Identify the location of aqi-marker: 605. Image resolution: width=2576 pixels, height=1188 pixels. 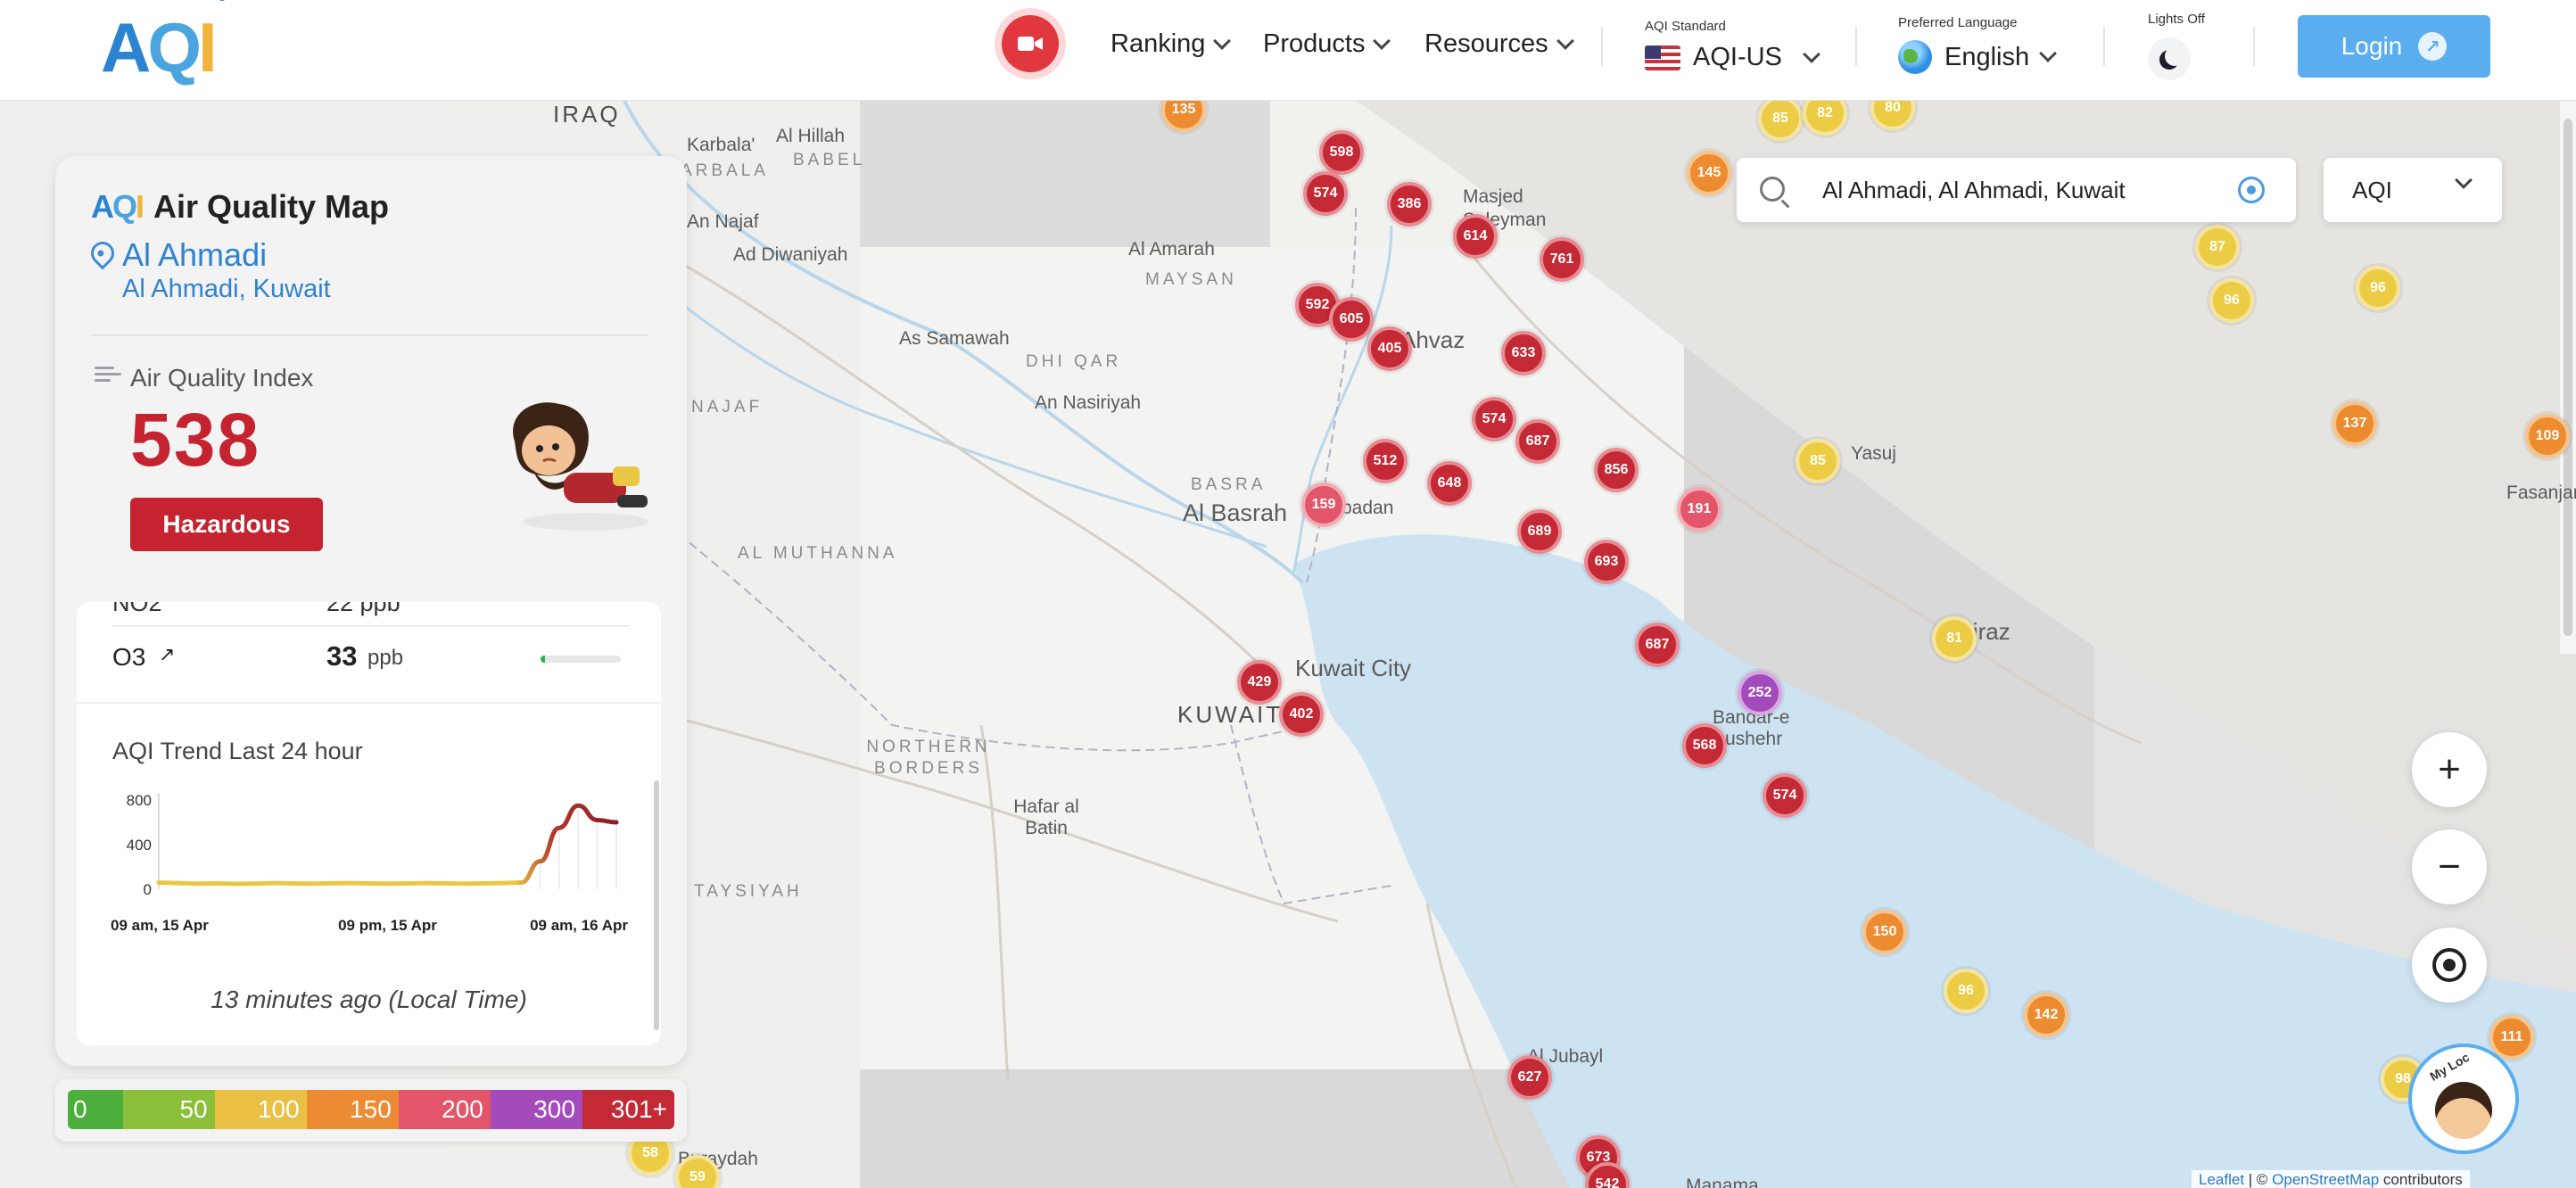
(1351, 319).